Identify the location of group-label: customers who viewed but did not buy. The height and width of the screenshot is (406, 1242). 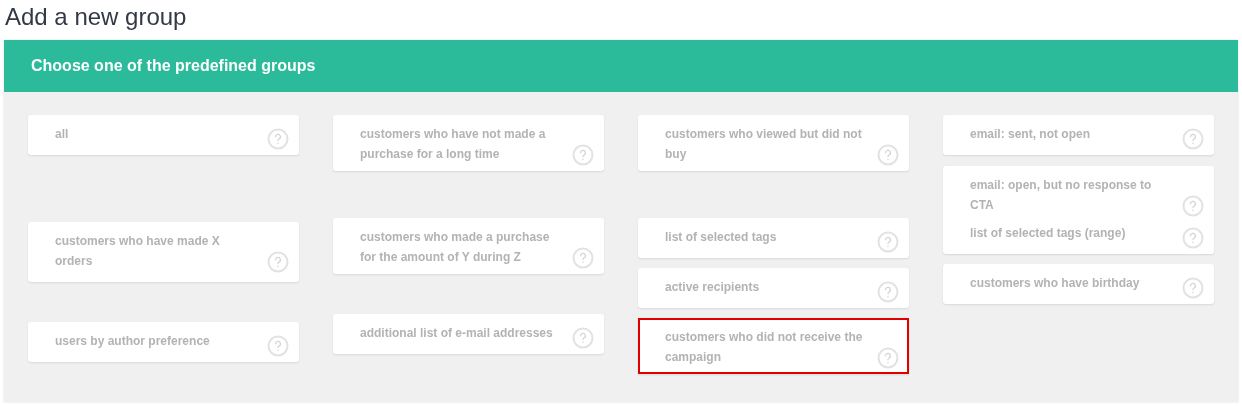
(764, 144).